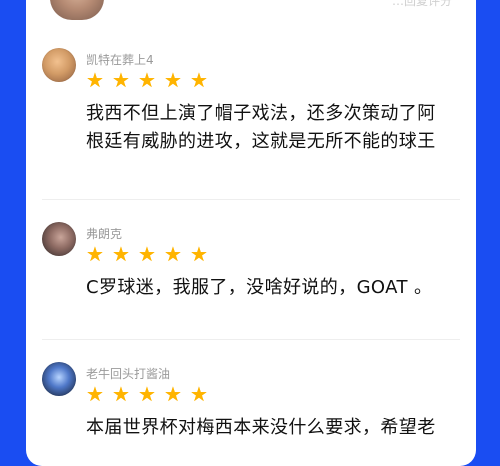  What do you see at coordinates (422, 4) in the screenshot?
I see `top-right-action-text: …回复评分` at bounding box center [422, 4].